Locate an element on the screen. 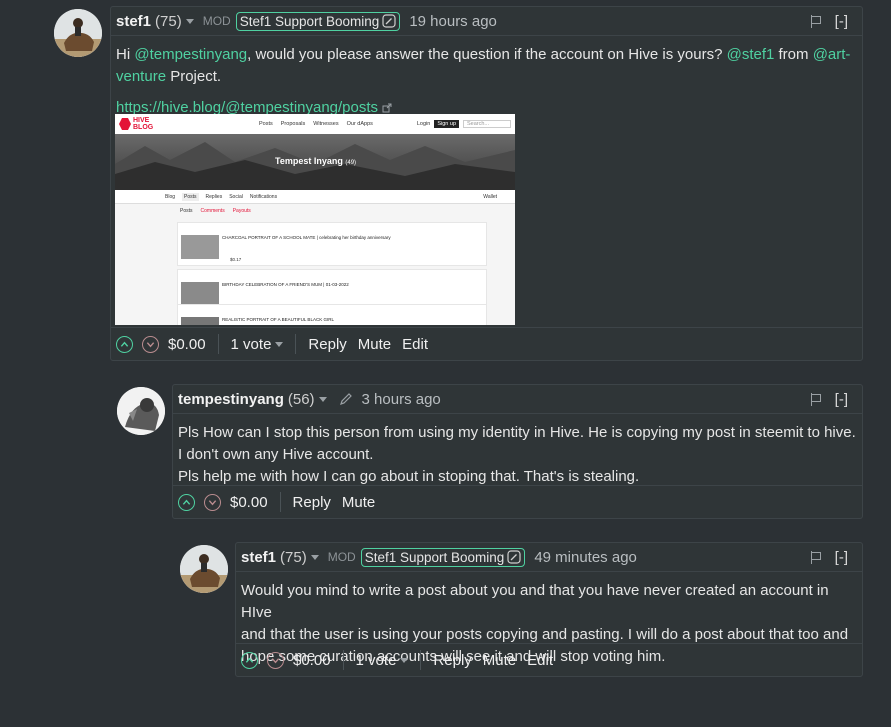  author-name: tempestinyang is located at coordinates (231, 399).